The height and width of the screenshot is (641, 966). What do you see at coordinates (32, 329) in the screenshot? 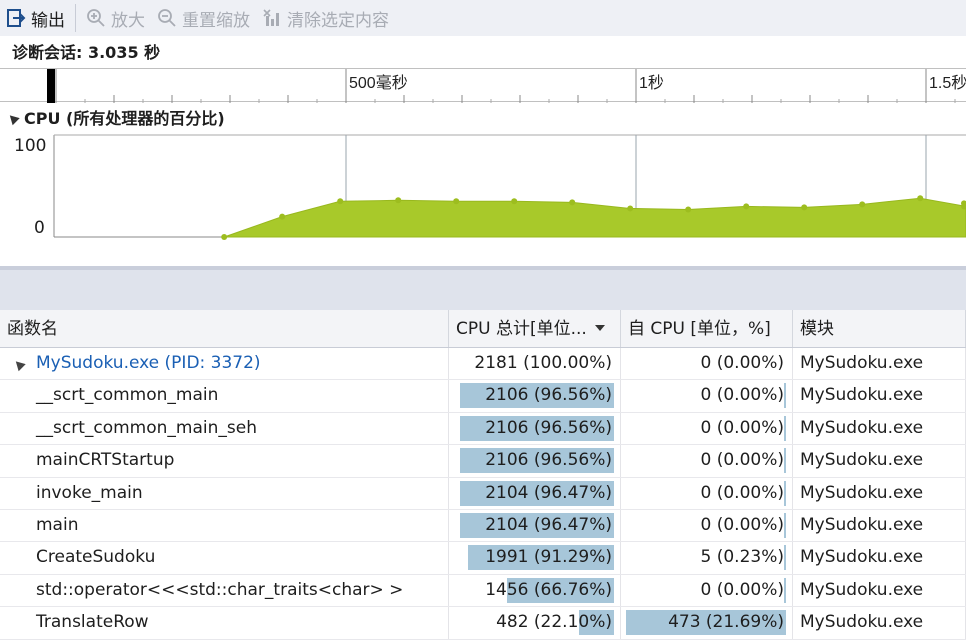
I see `column-header-function-name-label: 函数名` at bounding box center [32, 329].